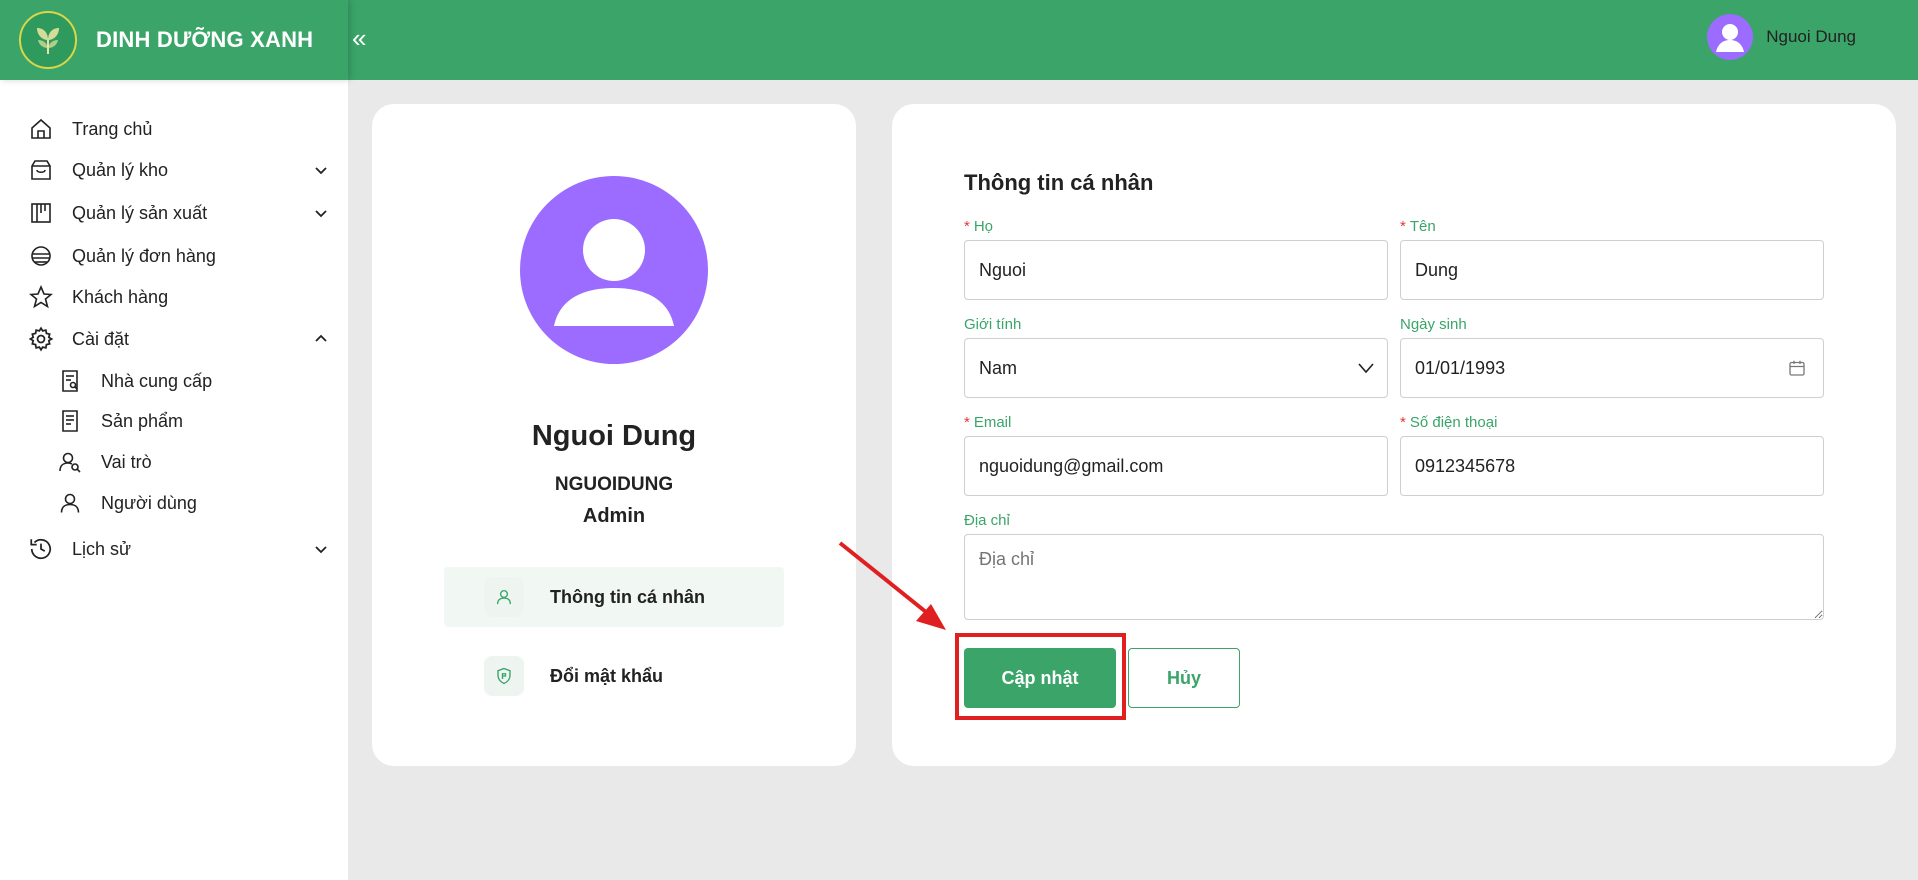  Describe the element at coordinates (112, 128) in the screenshot. I see `sidebar-item-label: Trang chủ` at that location.